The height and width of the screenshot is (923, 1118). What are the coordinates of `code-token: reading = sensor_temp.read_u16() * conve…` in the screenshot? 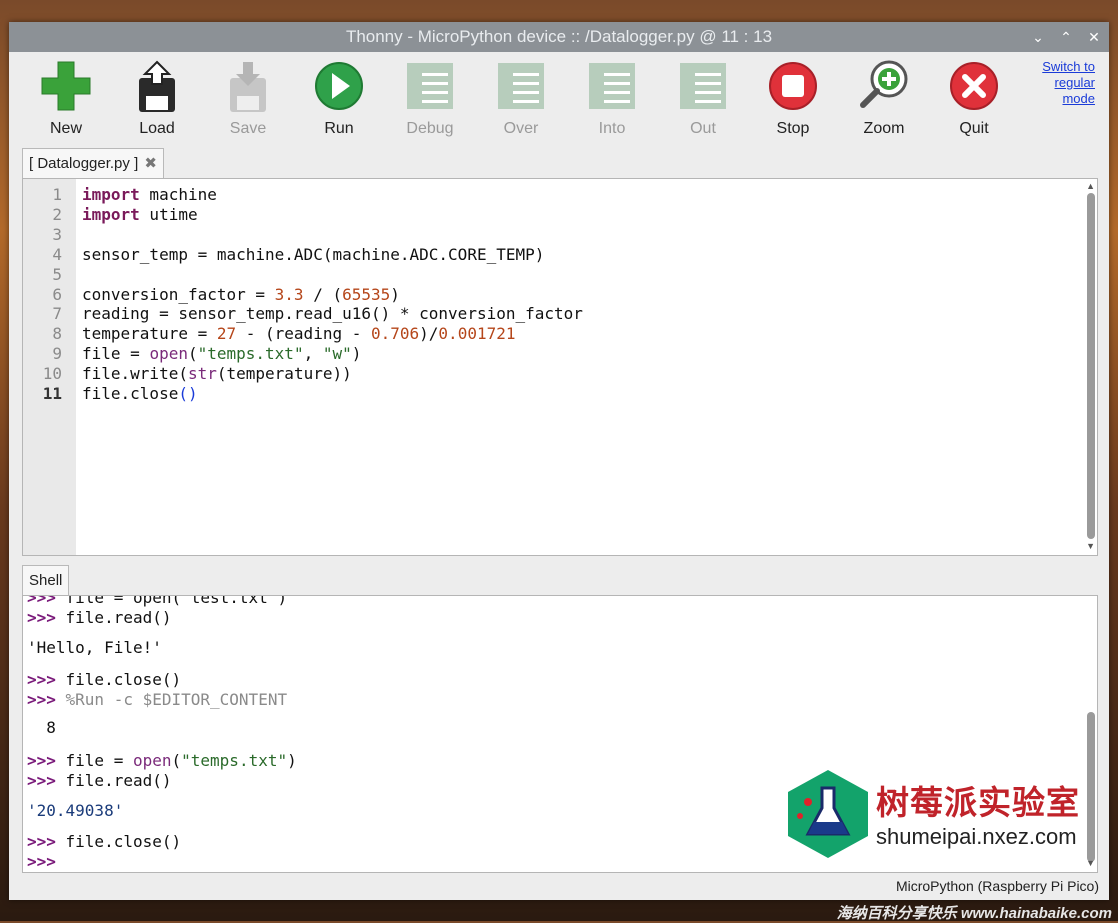 It's located at (332, 314).